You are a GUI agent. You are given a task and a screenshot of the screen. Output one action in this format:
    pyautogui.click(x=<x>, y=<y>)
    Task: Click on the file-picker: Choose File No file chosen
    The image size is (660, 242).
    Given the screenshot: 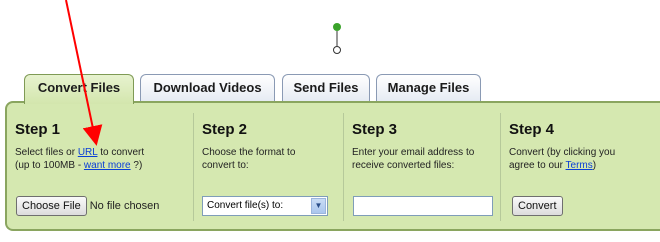 What is the action you would take?
    pyautogui.click(x=87, y=206)
    